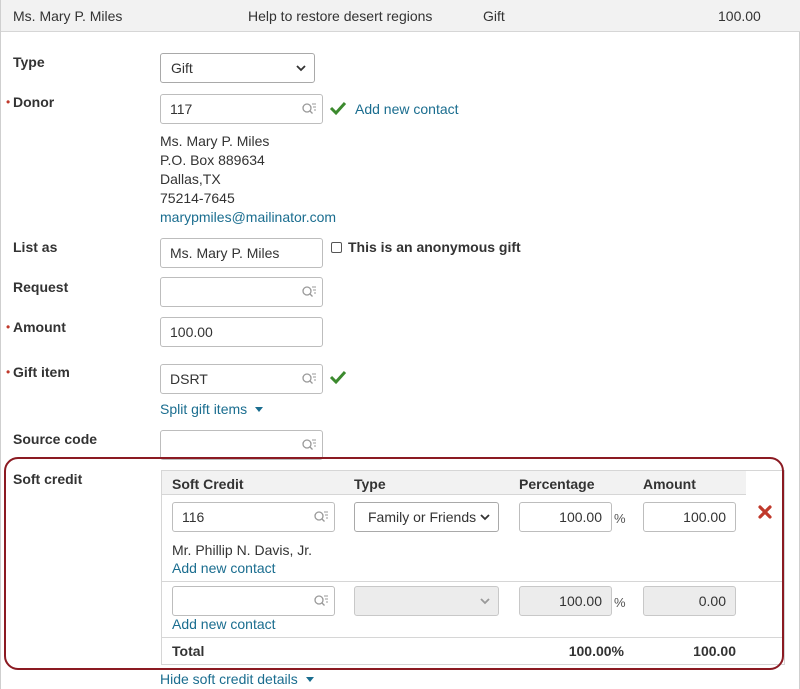 This screenshot has height=689, width=800. I want to click on list-as-label: List as, so click(35, 247).